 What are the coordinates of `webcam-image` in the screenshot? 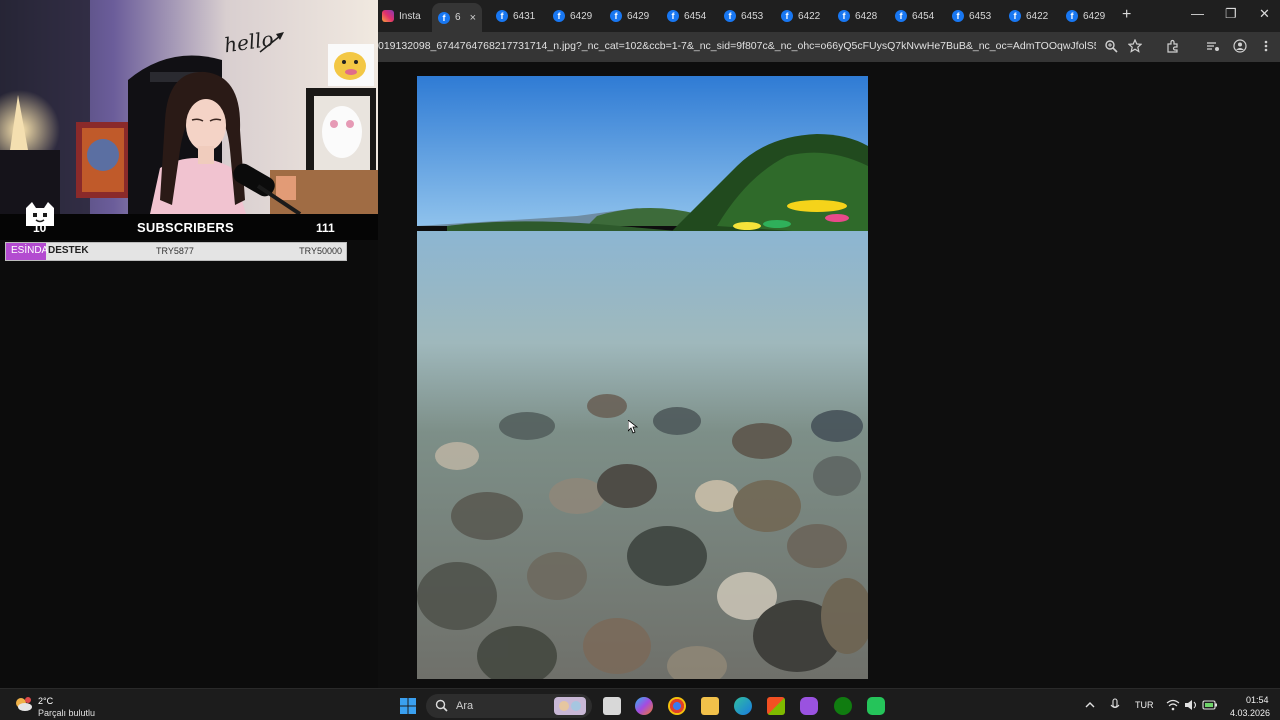 It's located at (189, 107).